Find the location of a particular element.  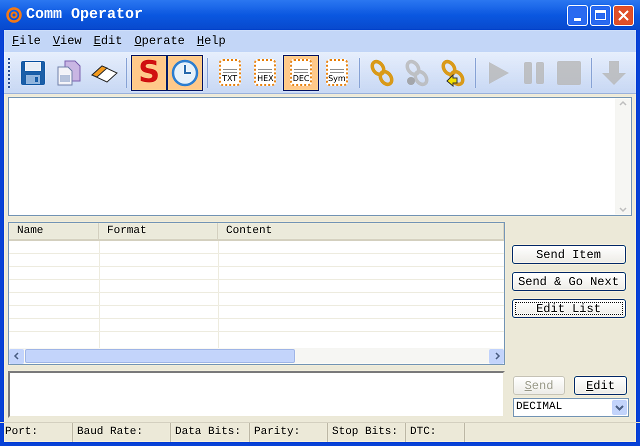

chain-arrow-icon is located at coordinates (453, 72).